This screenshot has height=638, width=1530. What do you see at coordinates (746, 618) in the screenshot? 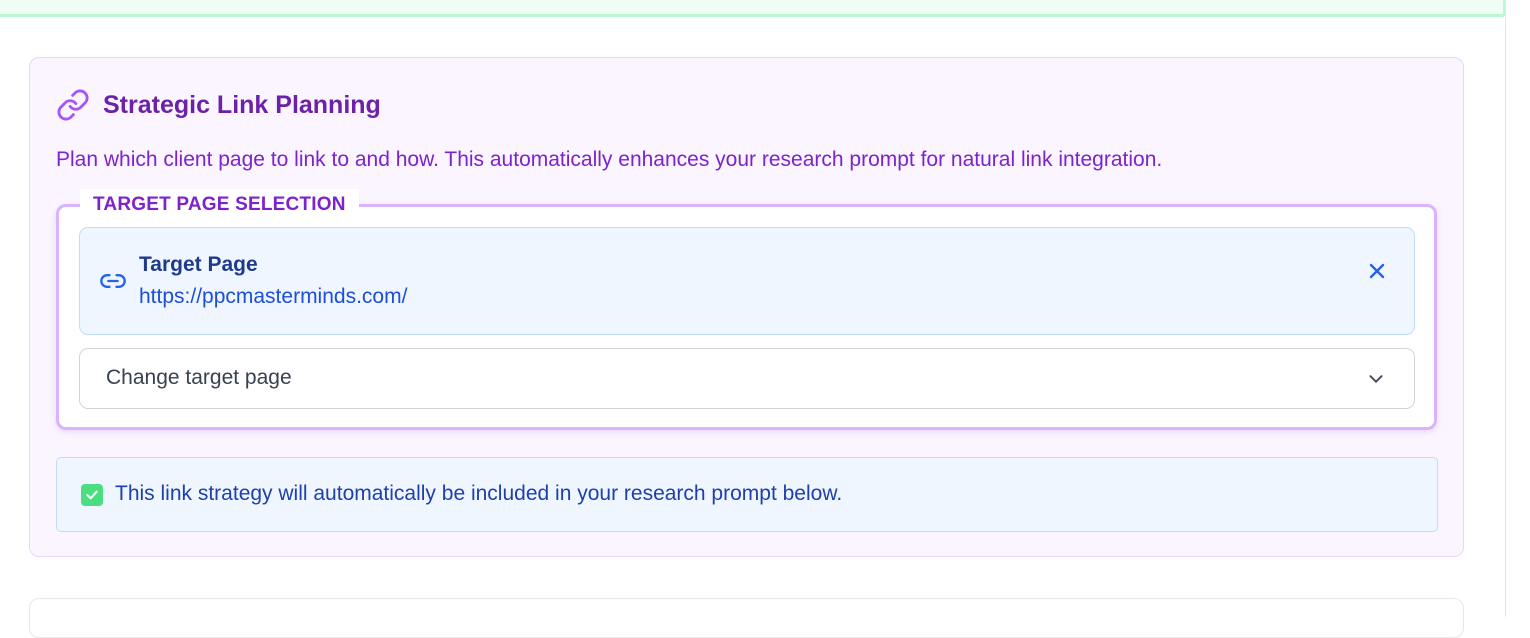
I see `next-section-card` at bounding box center [746, 618].